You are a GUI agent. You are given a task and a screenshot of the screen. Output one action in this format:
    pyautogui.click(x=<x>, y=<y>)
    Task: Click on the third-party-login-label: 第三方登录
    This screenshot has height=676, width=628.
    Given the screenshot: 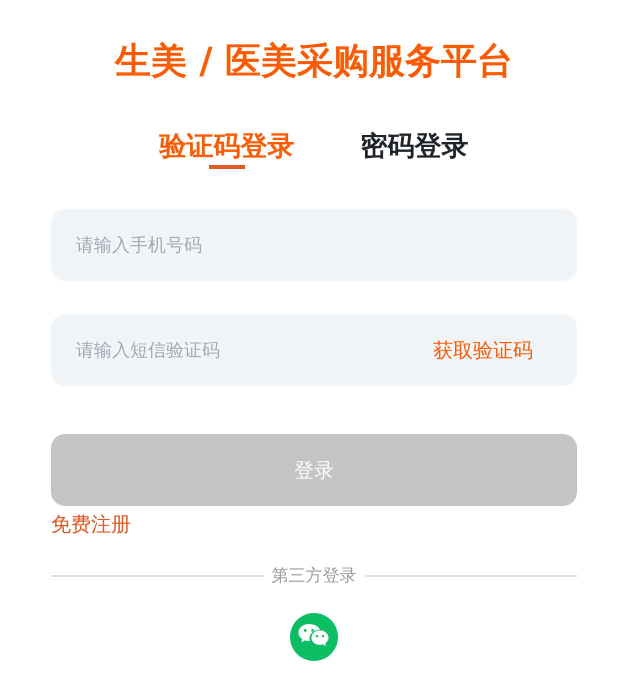 What is the action you would take?
    pyautogui.click(x=314, y=576)
    